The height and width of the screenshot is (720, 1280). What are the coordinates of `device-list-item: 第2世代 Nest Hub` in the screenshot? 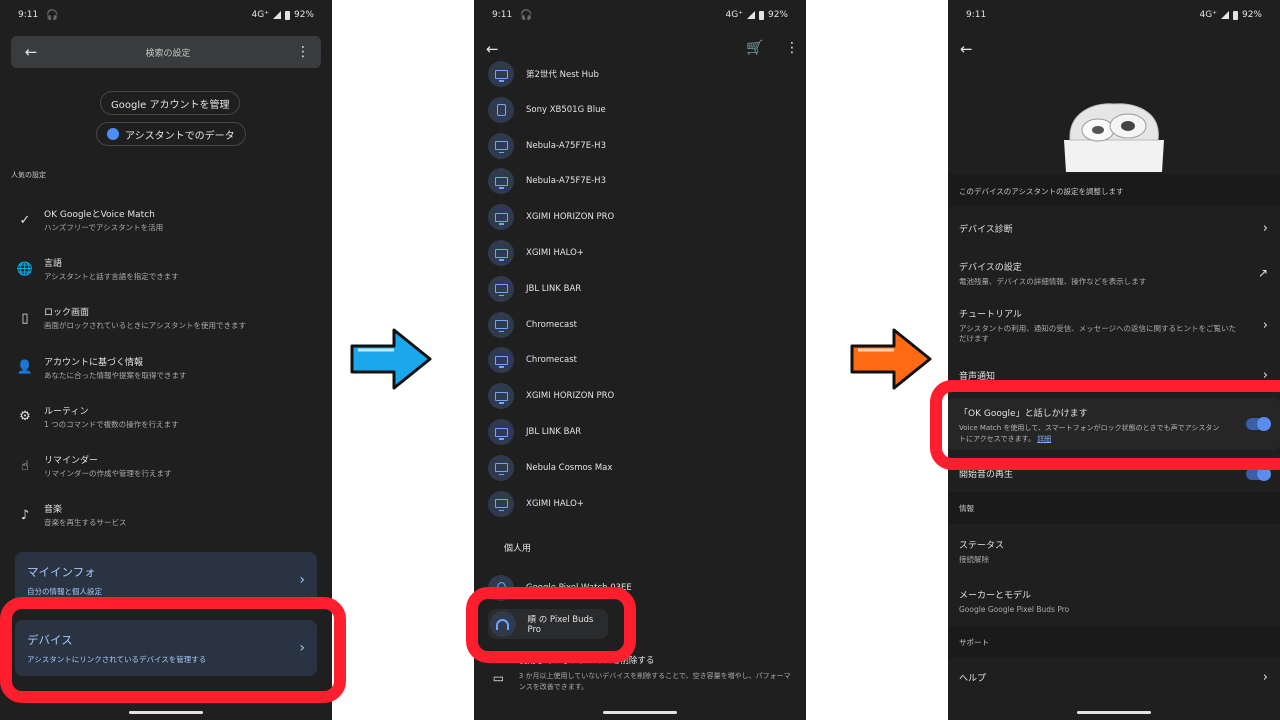 It's located at (640, 74).